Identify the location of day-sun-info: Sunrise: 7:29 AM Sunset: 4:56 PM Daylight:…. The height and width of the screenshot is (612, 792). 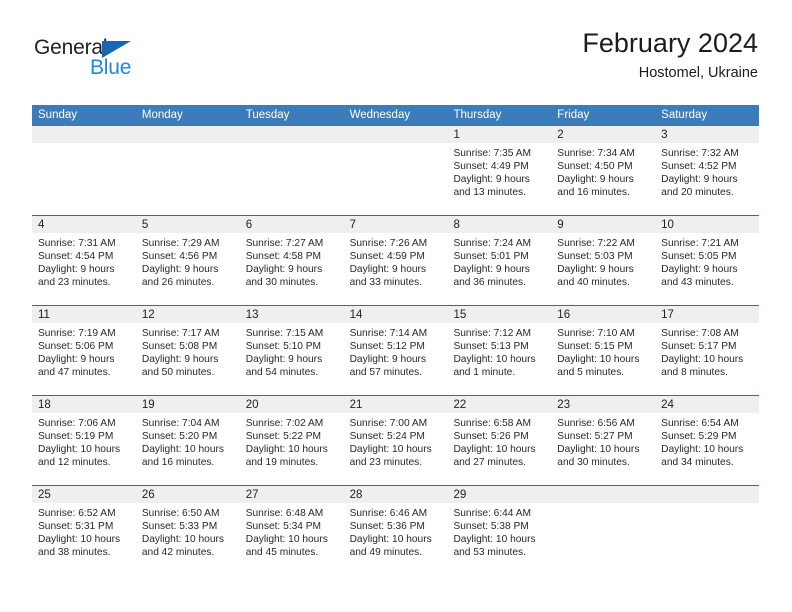
(188, 261).